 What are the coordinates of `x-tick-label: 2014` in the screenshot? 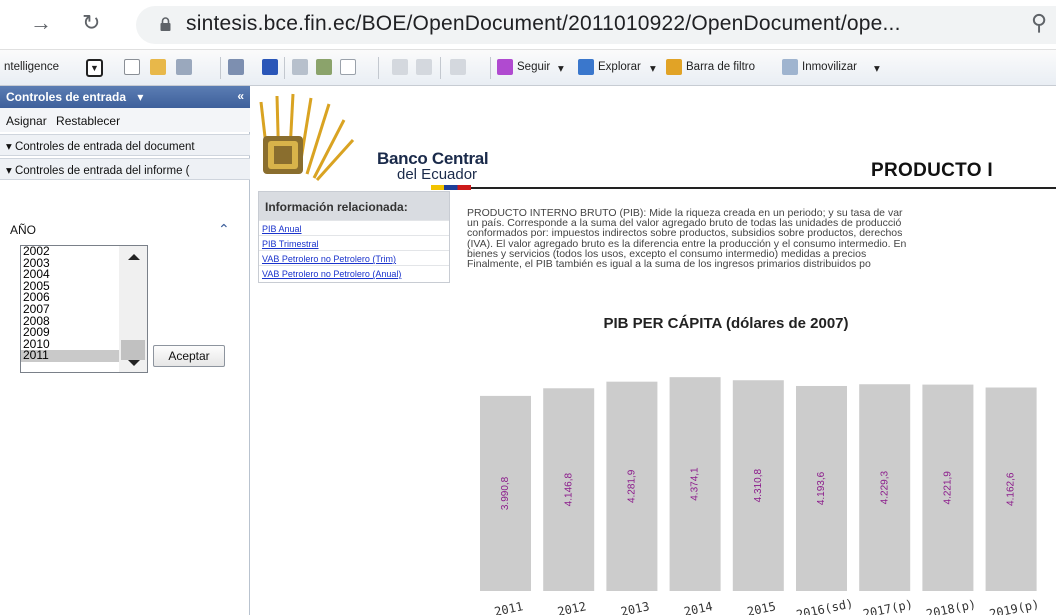 It's located at (698, 607).